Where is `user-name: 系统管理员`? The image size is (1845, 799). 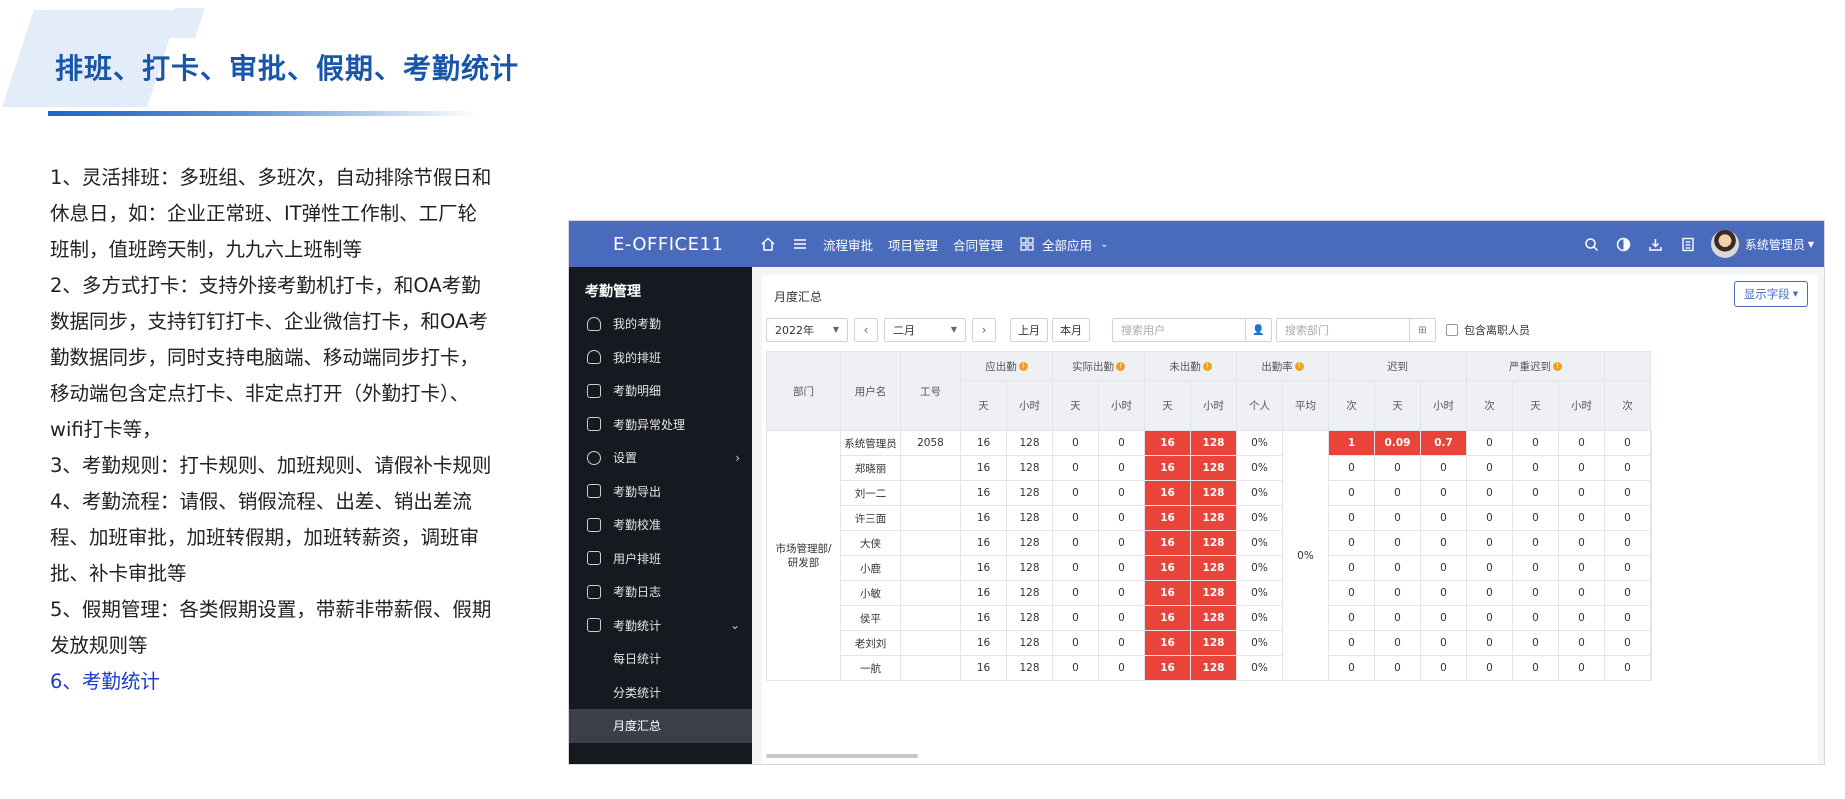
user-name: 系统管理员 is located at coordinates (1775, 244).